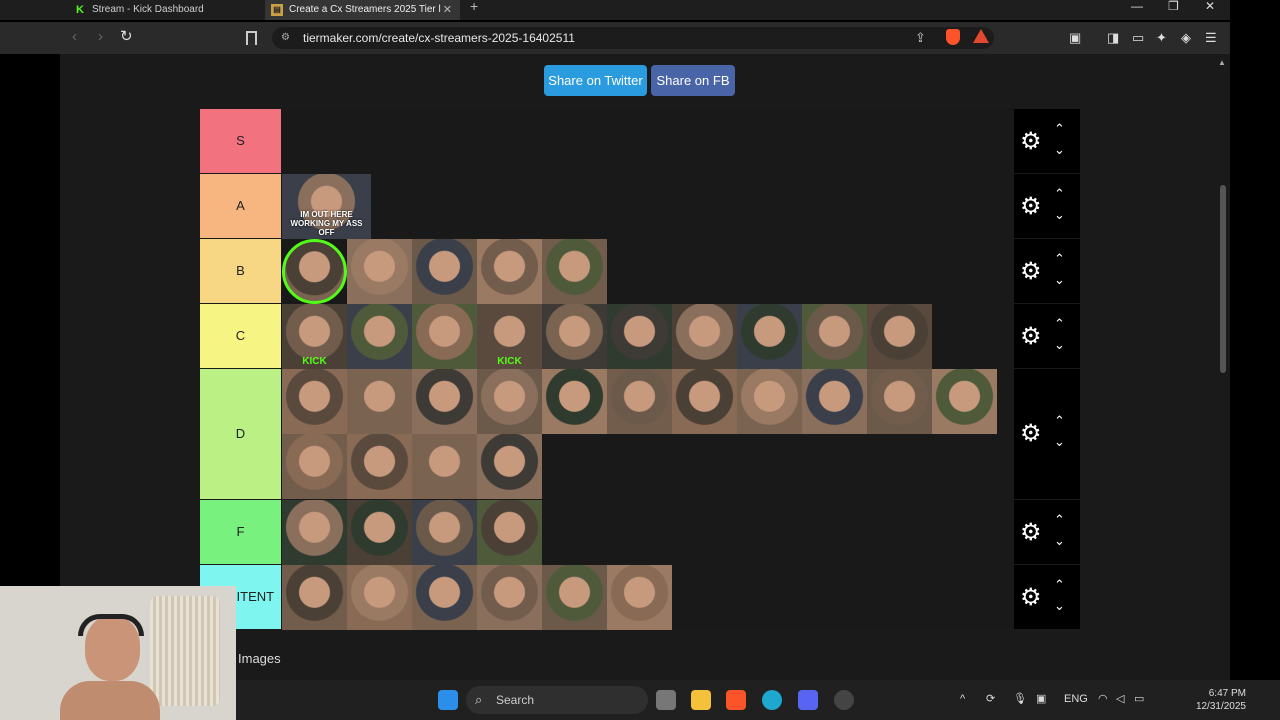  I want to click on sync-icon: ⟳, so click(990, 699).